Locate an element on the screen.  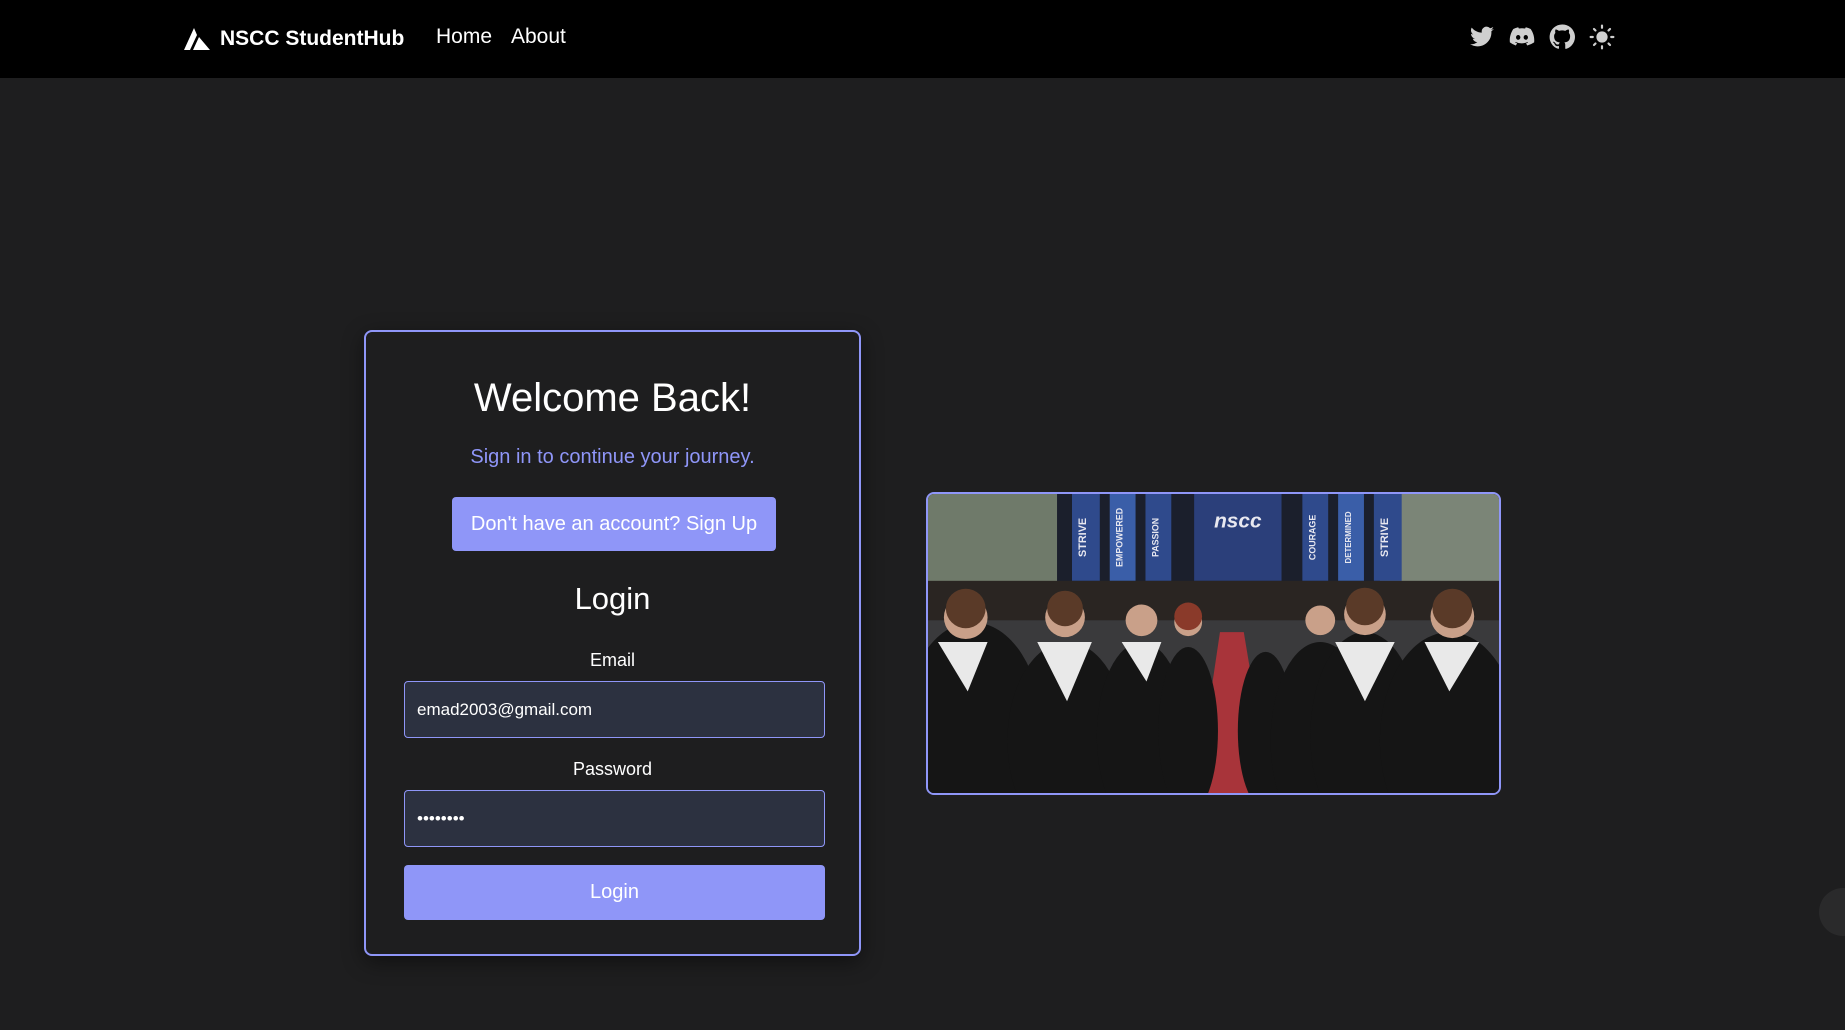
brand-name: NSCC StudentHub is located at coordinates (312, 38).